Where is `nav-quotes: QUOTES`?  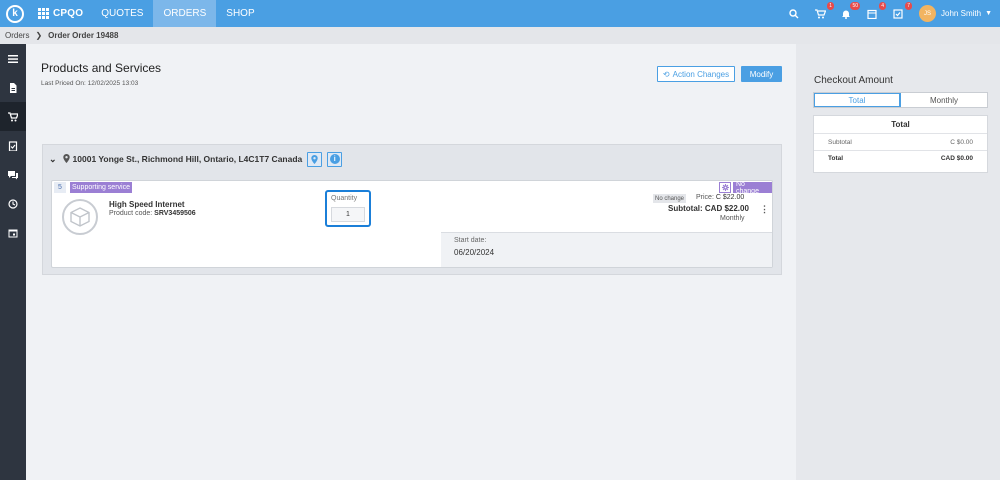
nav-quotes: QUOTES is located at coordinates (122, 13).